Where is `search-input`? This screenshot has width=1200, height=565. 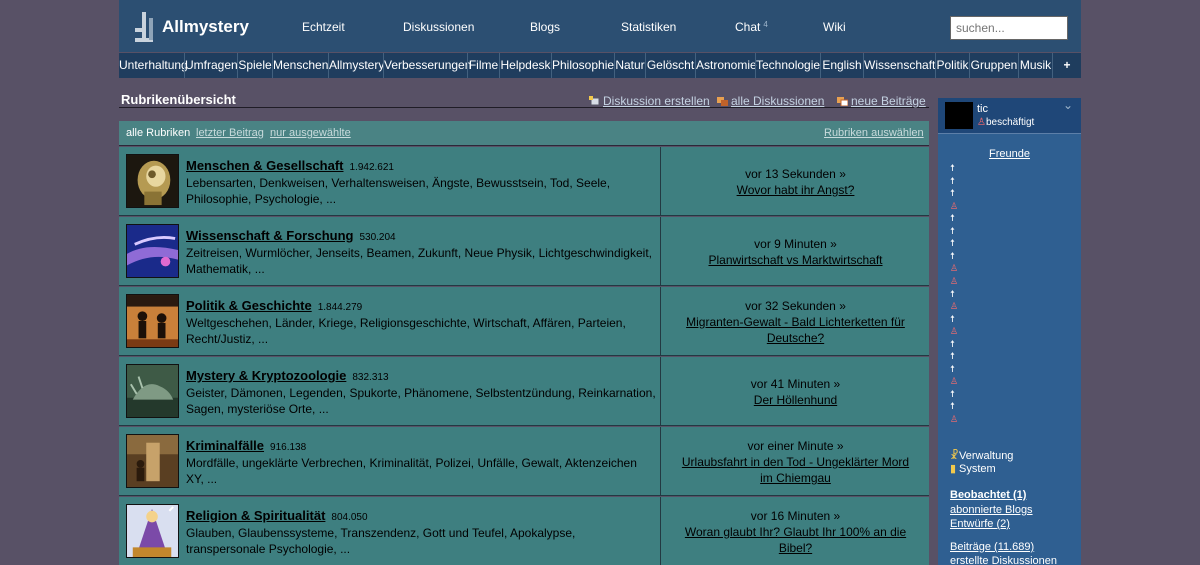
search-input is located at coordinates (1009, 28).